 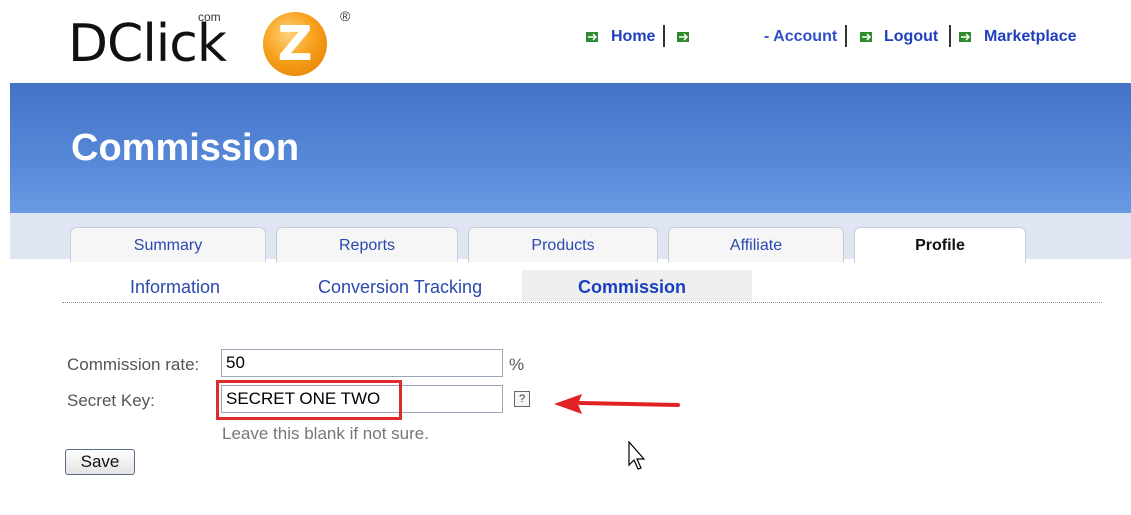 I want to click on registered-mark: ®, so click(x=345, y=16).